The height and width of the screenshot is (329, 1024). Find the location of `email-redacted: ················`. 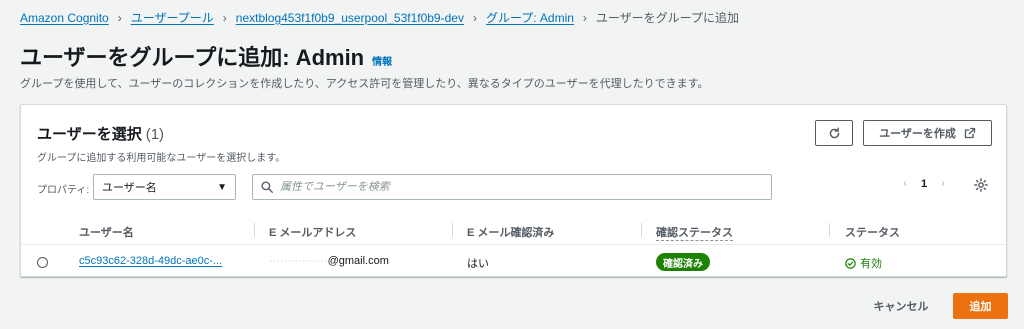

email-redacted: ················ is located at coordinates (298, 261).